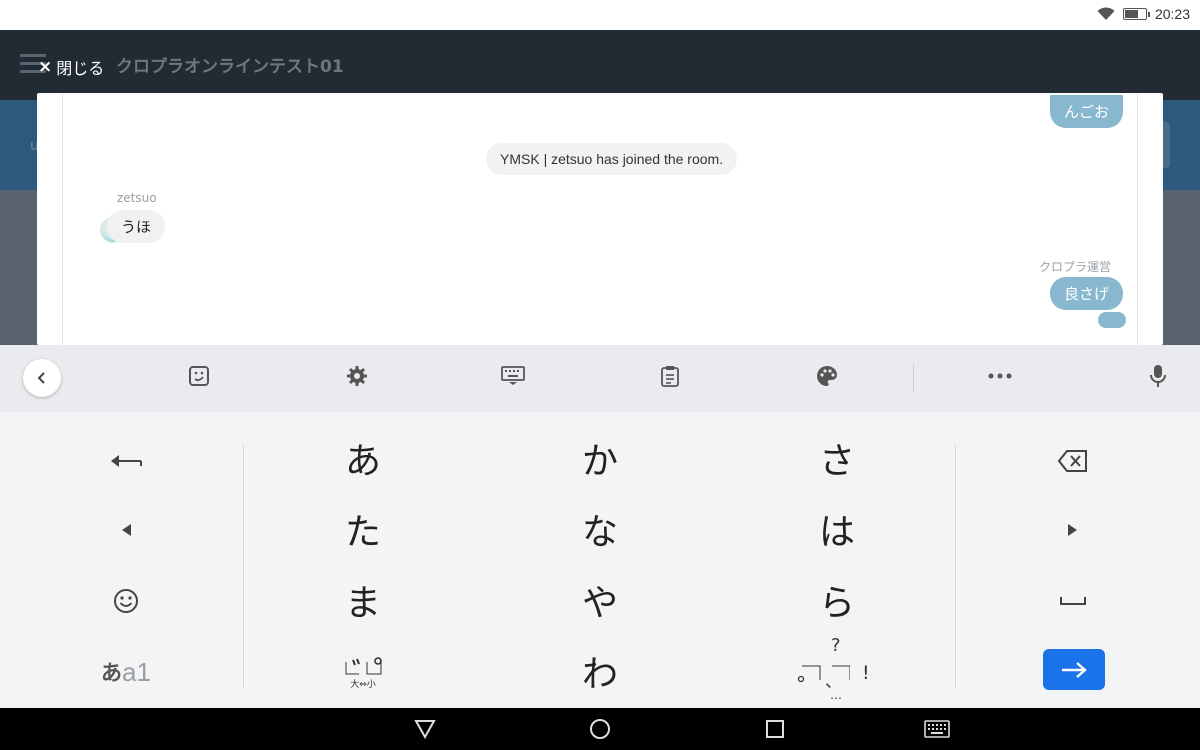 This screenshot has height=750, width=1200. I want to click on dakuten-sub-label: 大⇔小, so click(363, 685).